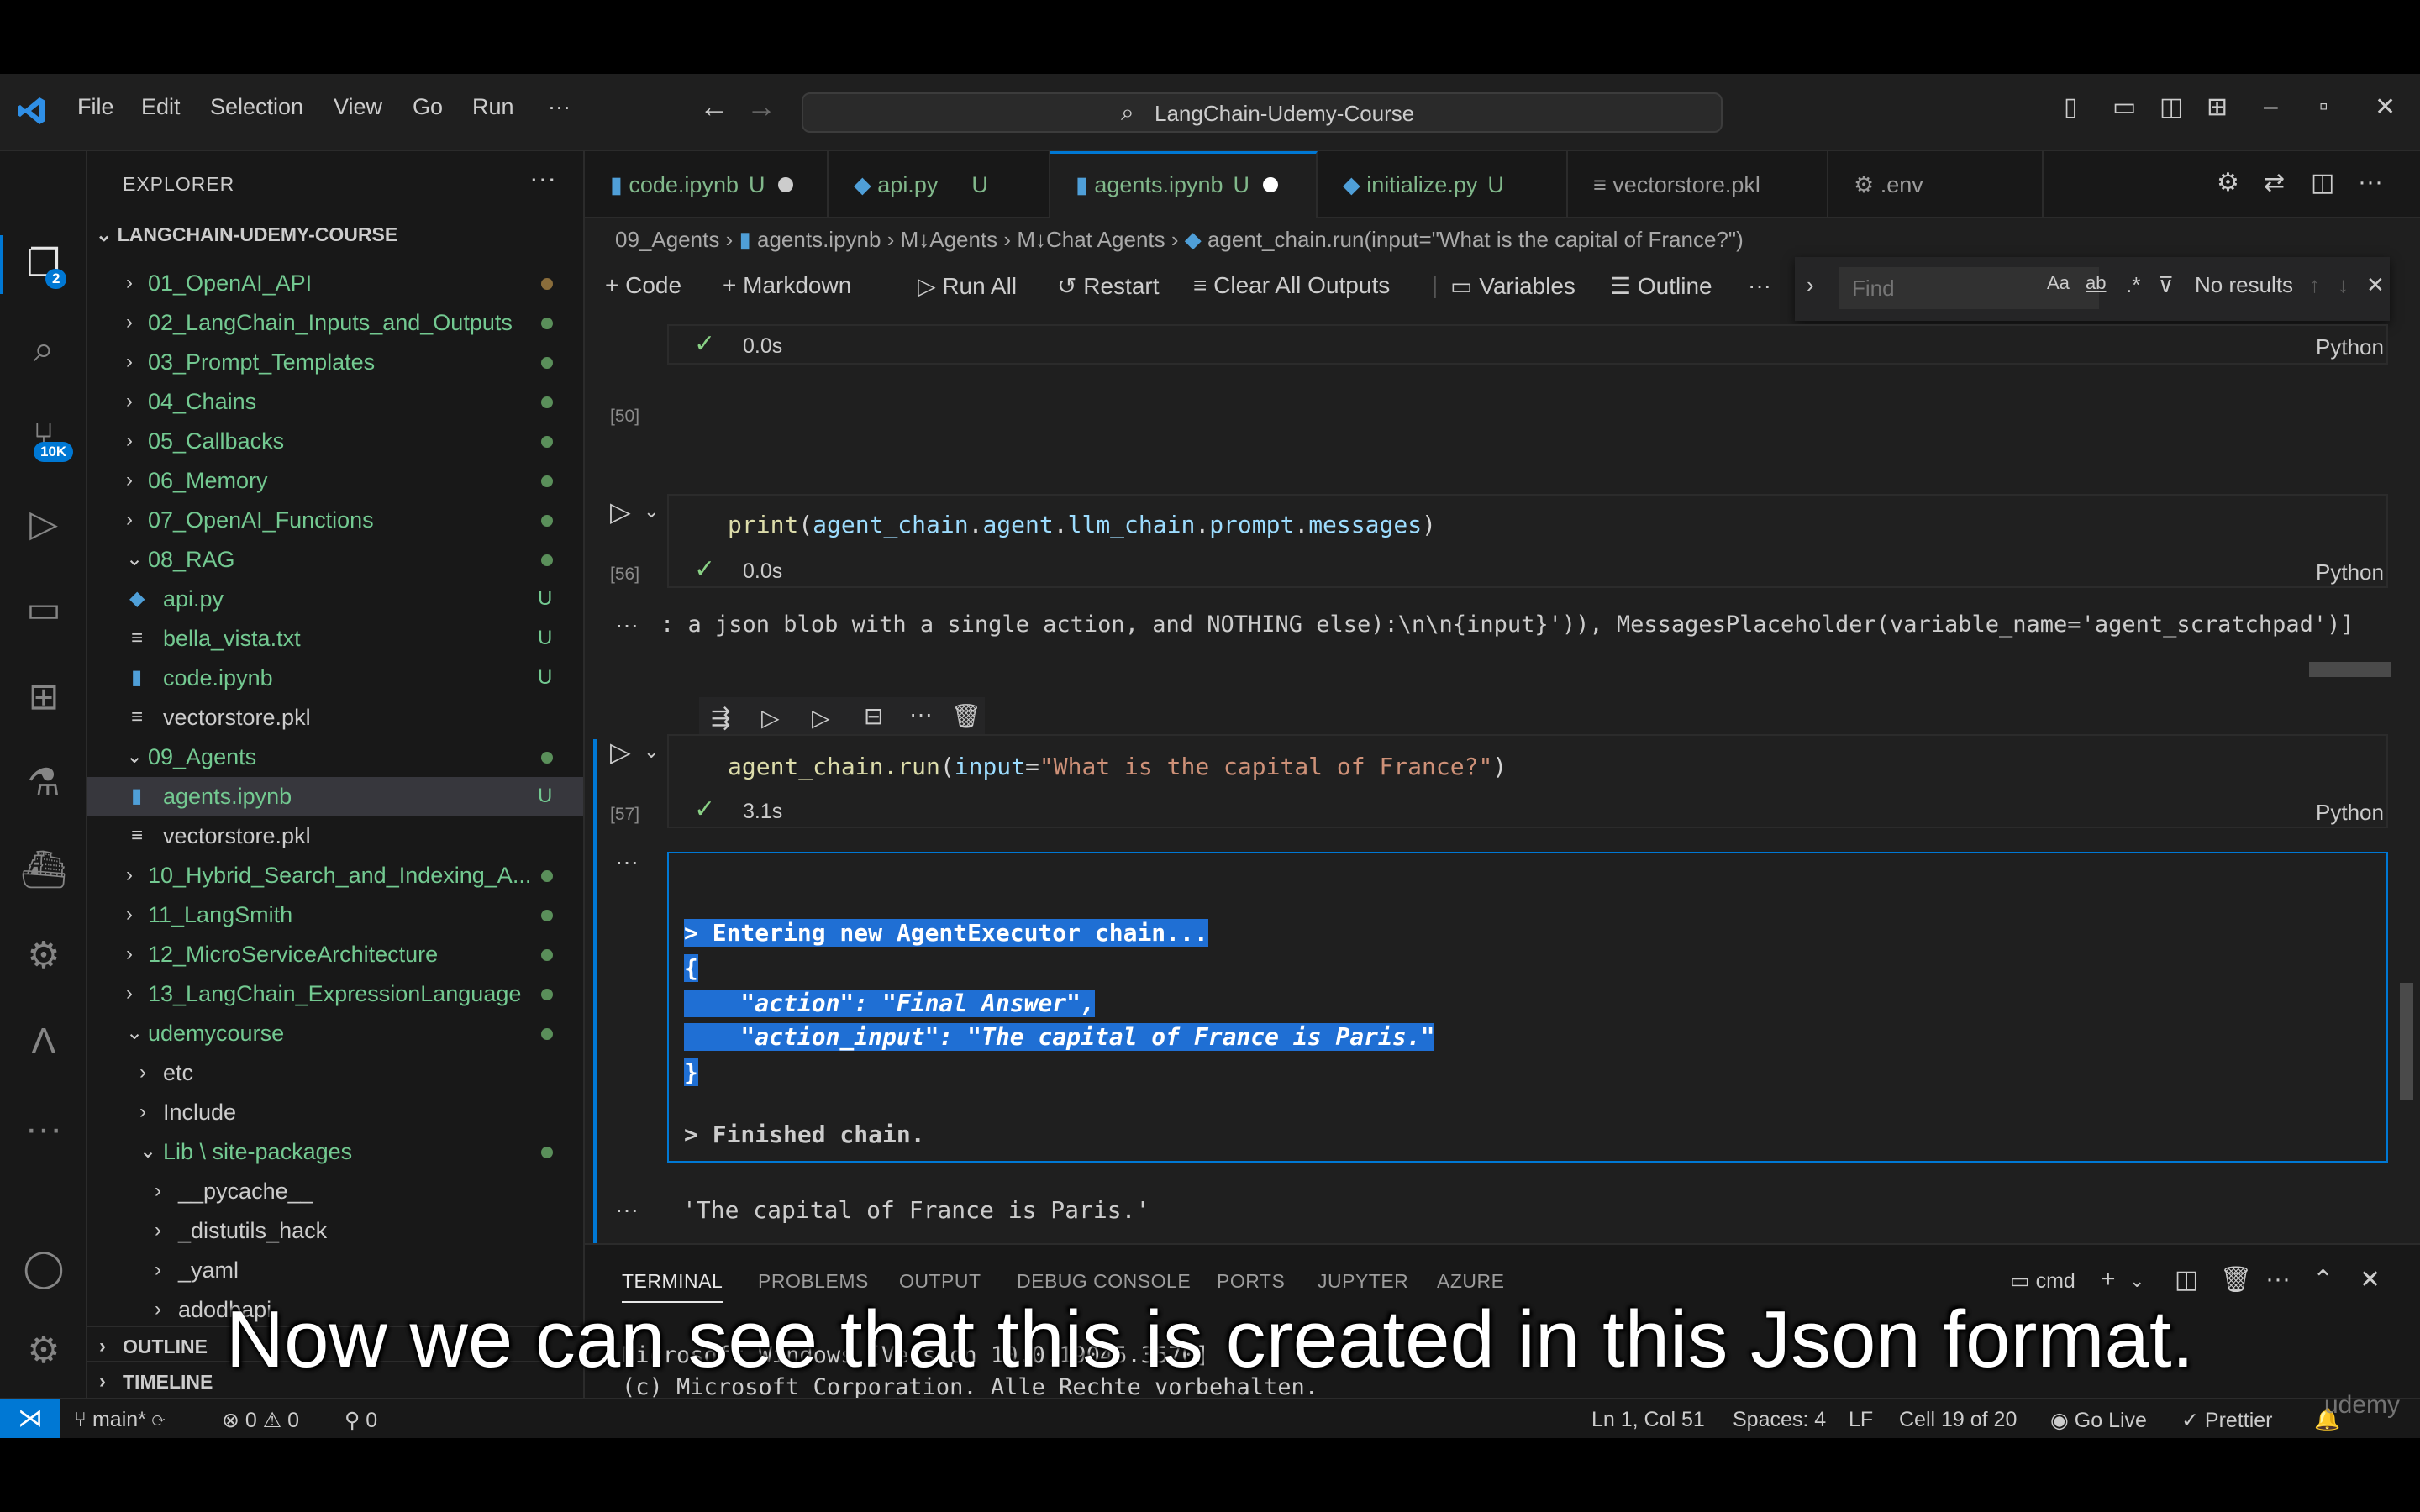 Image resolution: width=2420 pixels, height=1512 pixels. What do you see at coordinates (2314, 285) in the screenshot?
I see `previous-match-icon: ↑` at bounding box center [2314, 285].